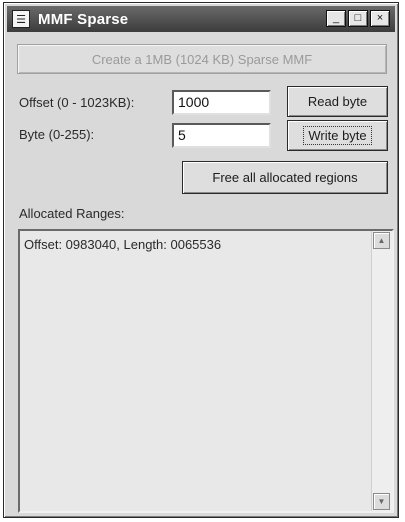 Image resolution: width=405 pixels, height=522 pixels. I want to click on free-regions-button: Free all allocated regions, so click(285, 177).